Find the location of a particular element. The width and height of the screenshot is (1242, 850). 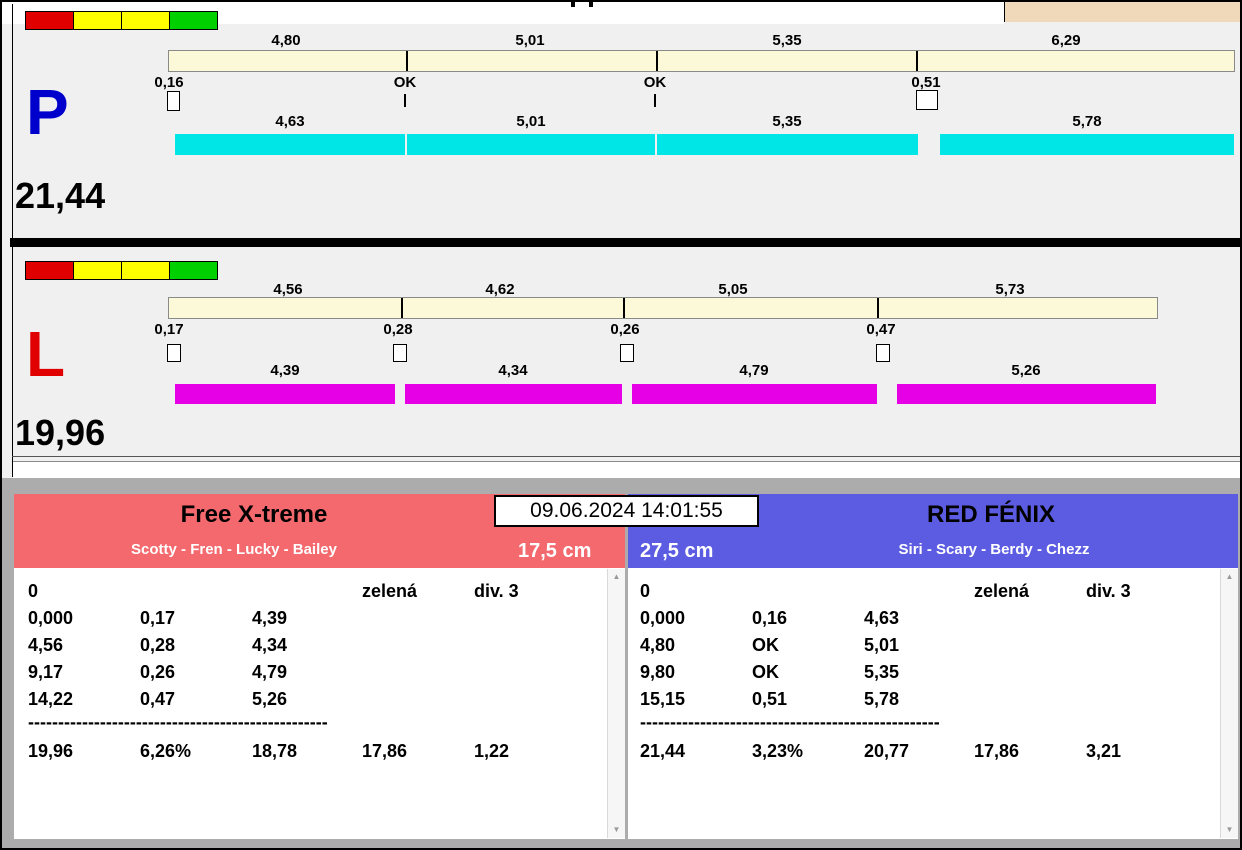

right-total-time: 21,44 is located at coordinates (663, 751).